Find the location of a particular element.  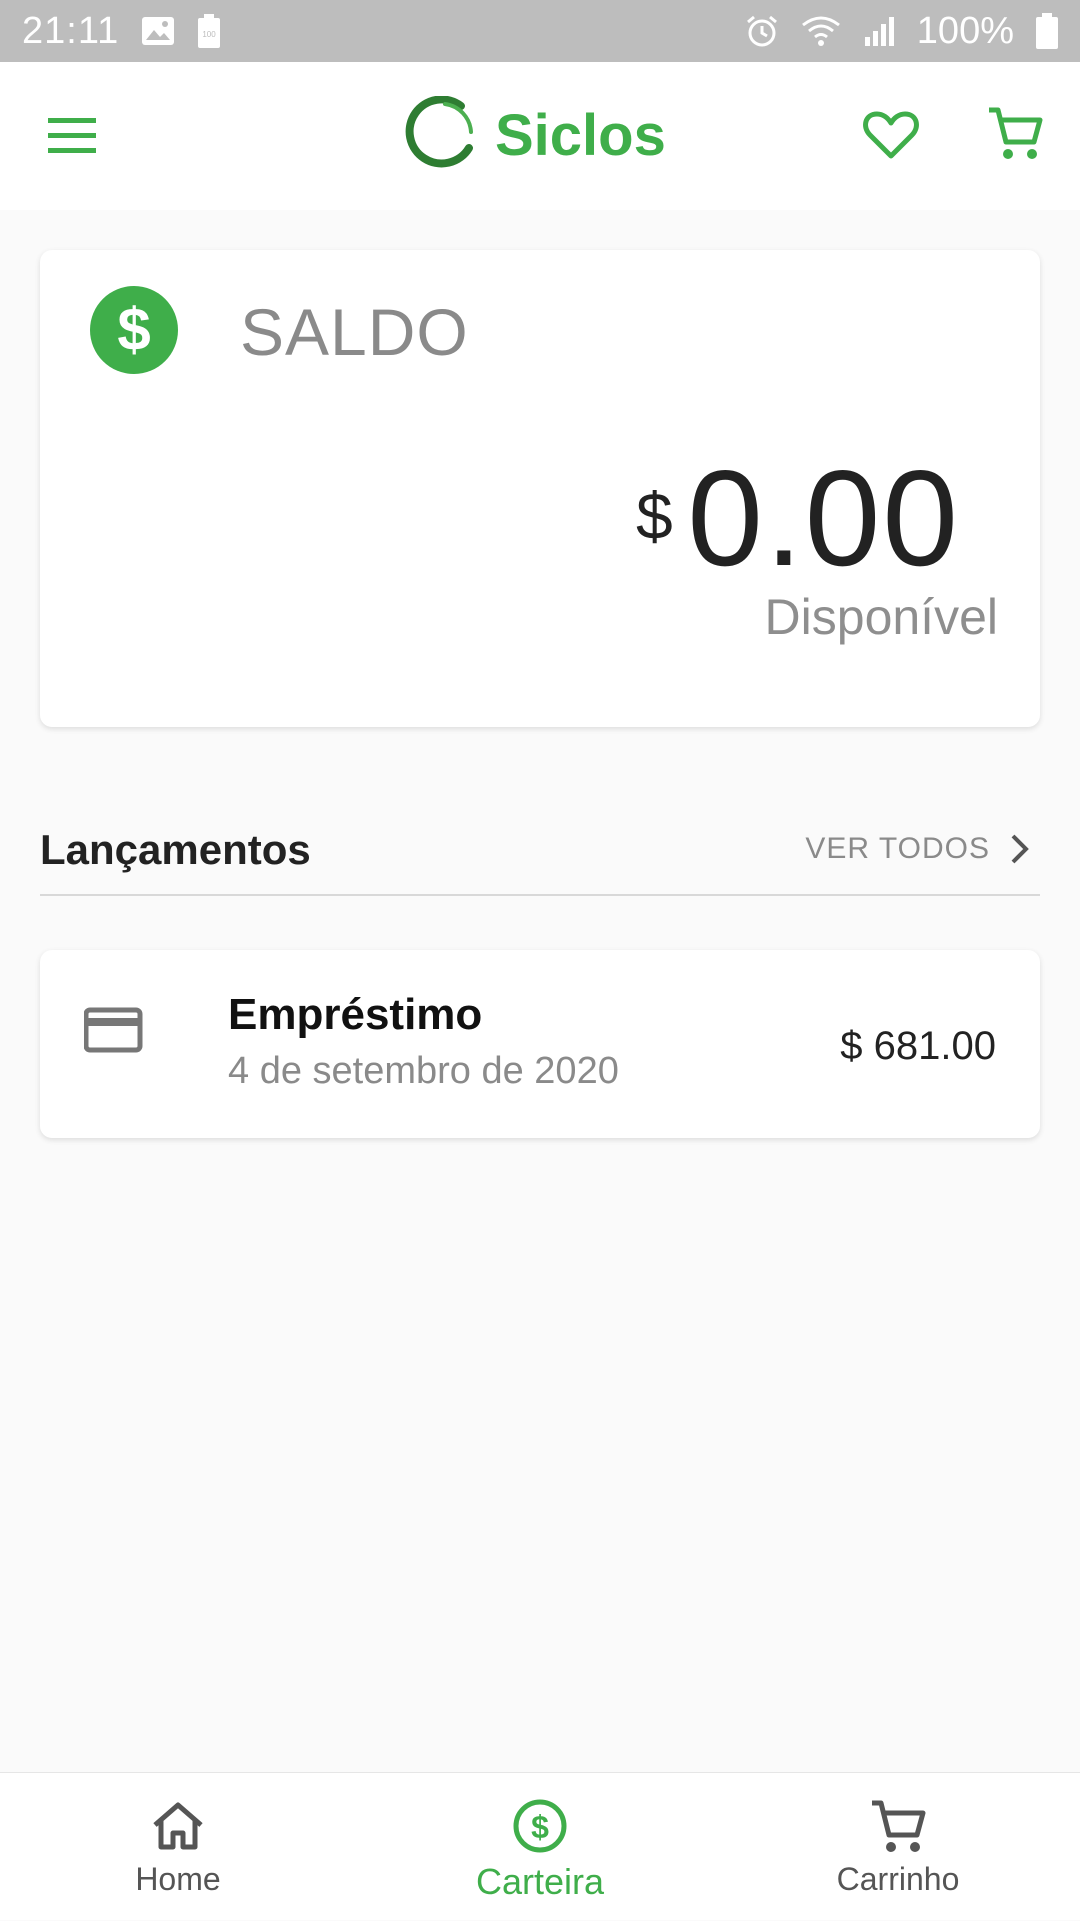

balance-amount: 0.00 is located at coordinates (823, 518).